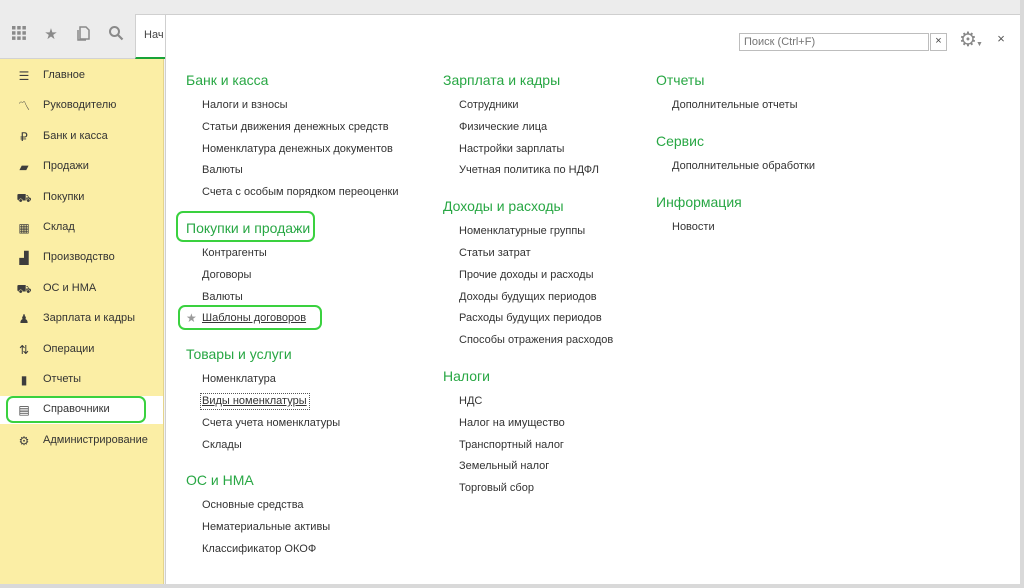  What do you see at coordinates (253, 505) in the screenshot?
I see `menu-link: Основные средства` at bounding box center [253, 505].